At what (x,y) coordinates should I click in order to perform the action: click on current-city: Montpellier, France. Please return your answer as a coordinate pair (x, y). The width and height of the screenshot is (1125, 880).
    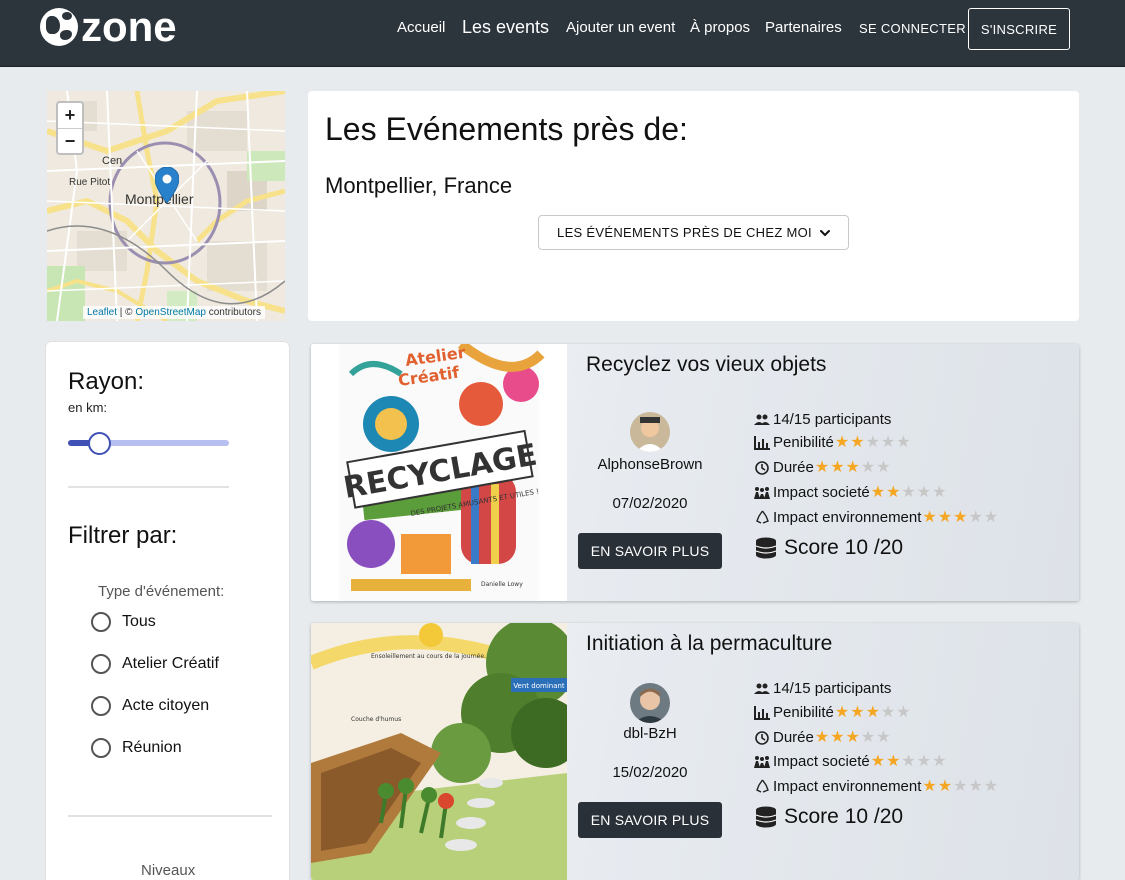
    Looking at the image, I should click on (419, 185).